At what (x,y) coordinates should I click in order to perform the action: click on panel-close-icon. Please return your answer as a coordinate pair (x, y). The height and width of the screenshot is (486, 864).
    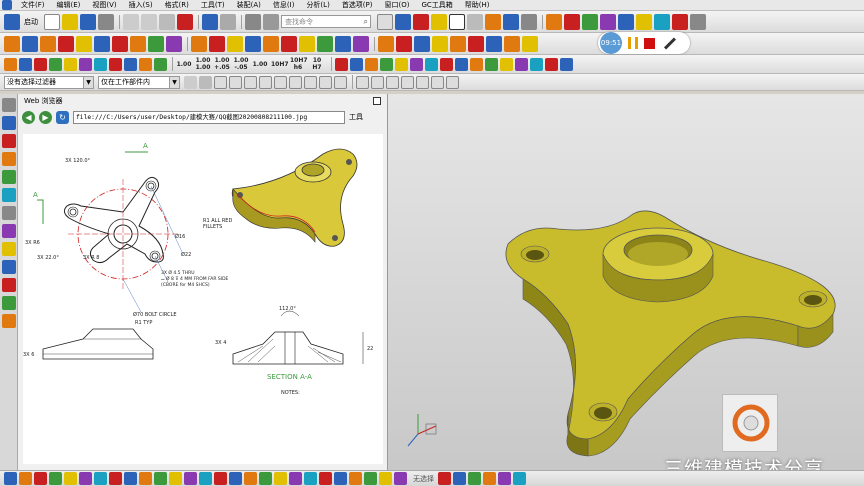
    Looking at the image, I should click on (377, 101).